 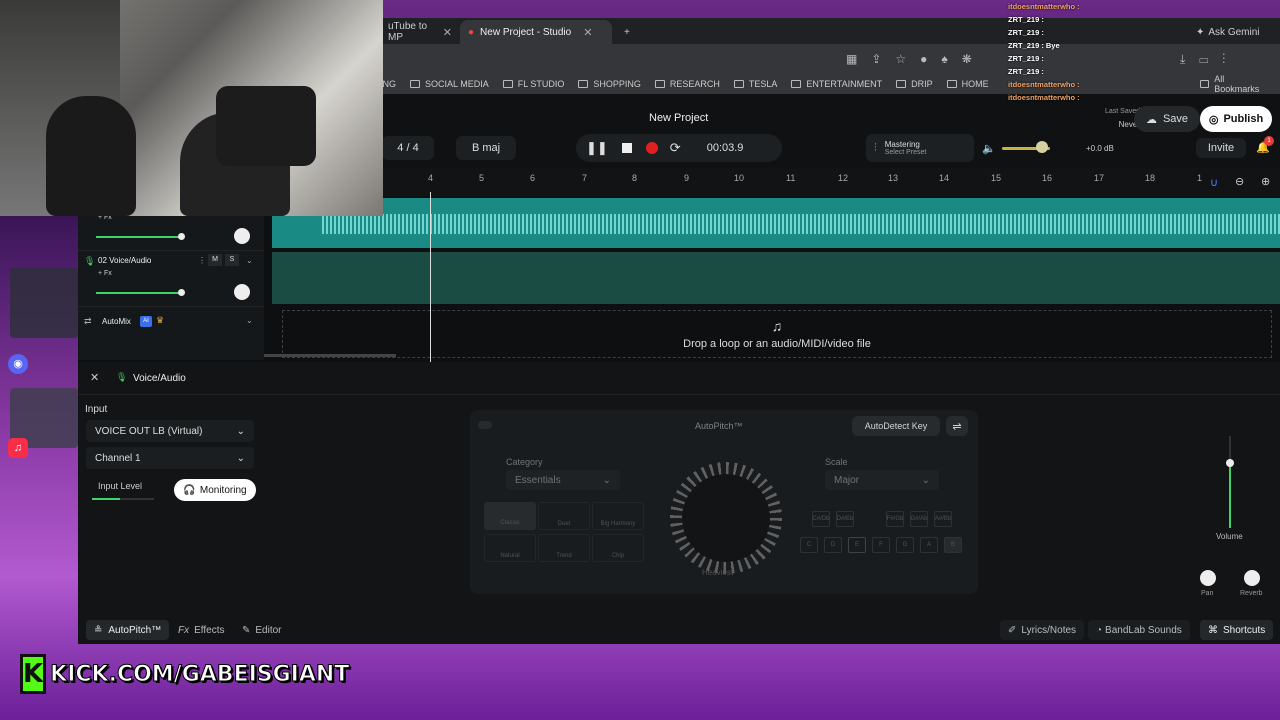 What do you see at coordinates (1044, 6) in the screenshot?
I see `chat-user: itdoesntmatterwho :` at bounding box center [1044, 6].